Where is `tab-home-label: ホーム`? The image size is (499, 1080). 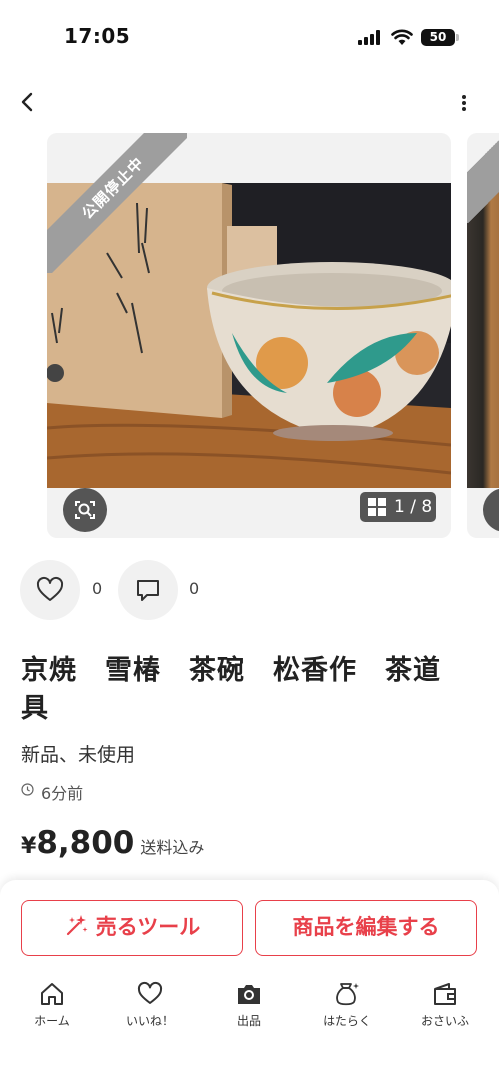 tab-home-label: ホーム is located at coordinates (52, 1021).